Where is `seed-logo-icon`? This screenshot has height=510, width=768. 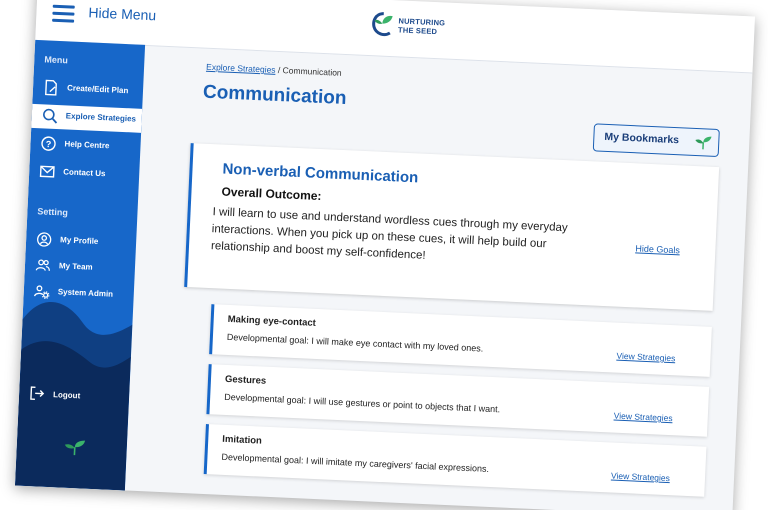 seed-logo-icon is located at coordinates (382, 24).